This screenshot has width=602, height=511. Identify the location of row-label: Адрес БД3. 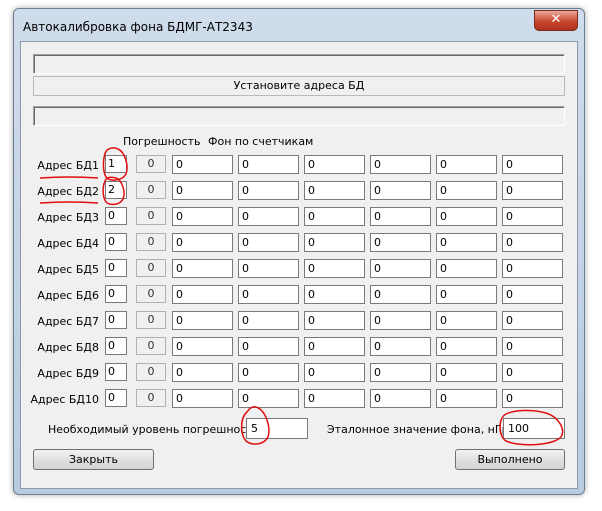
(68, 217).